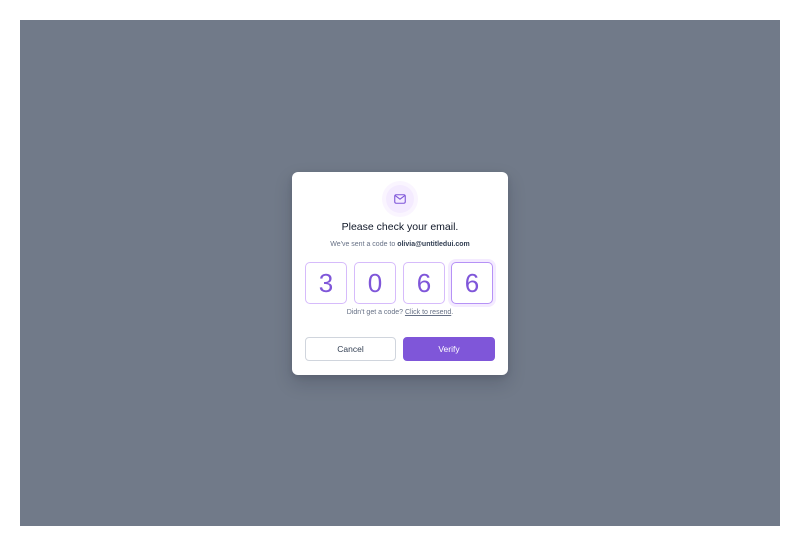 This screenshot has width=800, height=547. I want to click on code-digit-3: 6, so click(424, 283).